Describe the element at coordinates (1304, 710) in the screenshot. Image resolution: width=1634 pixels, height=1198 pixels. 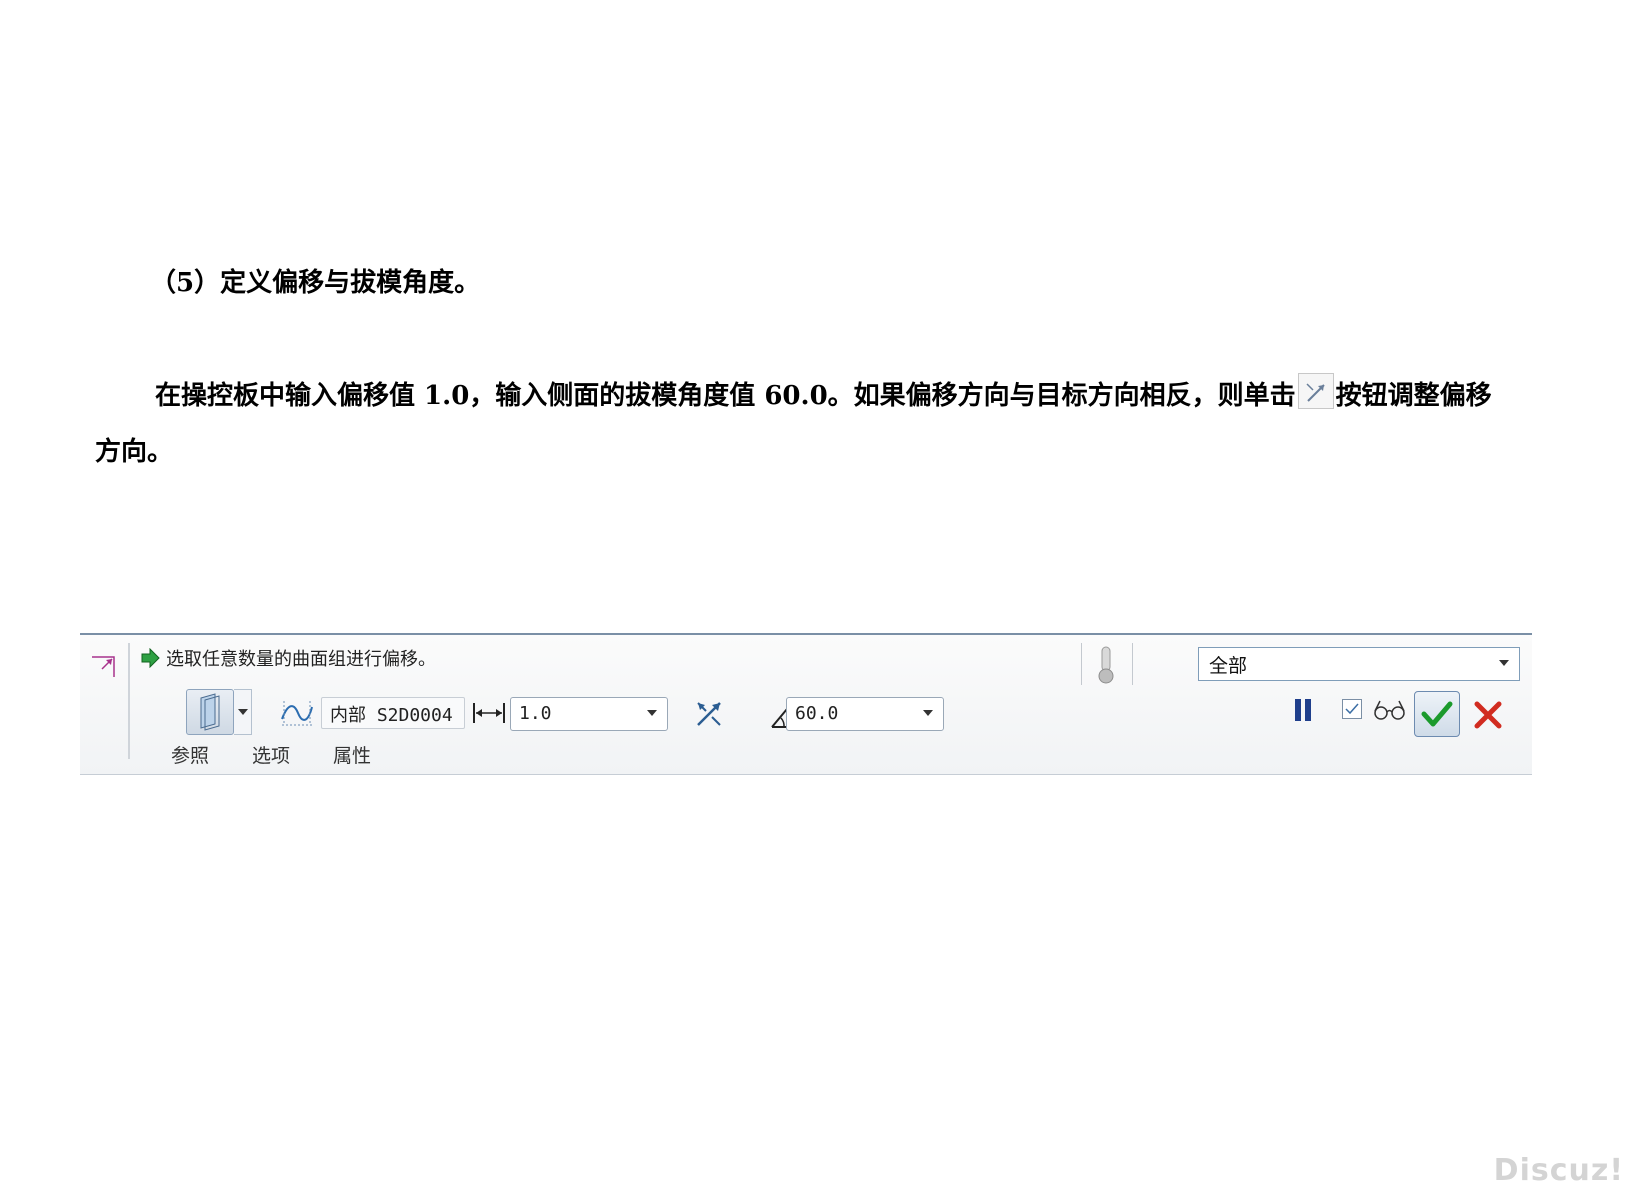
I see `pause-icon` at that location.